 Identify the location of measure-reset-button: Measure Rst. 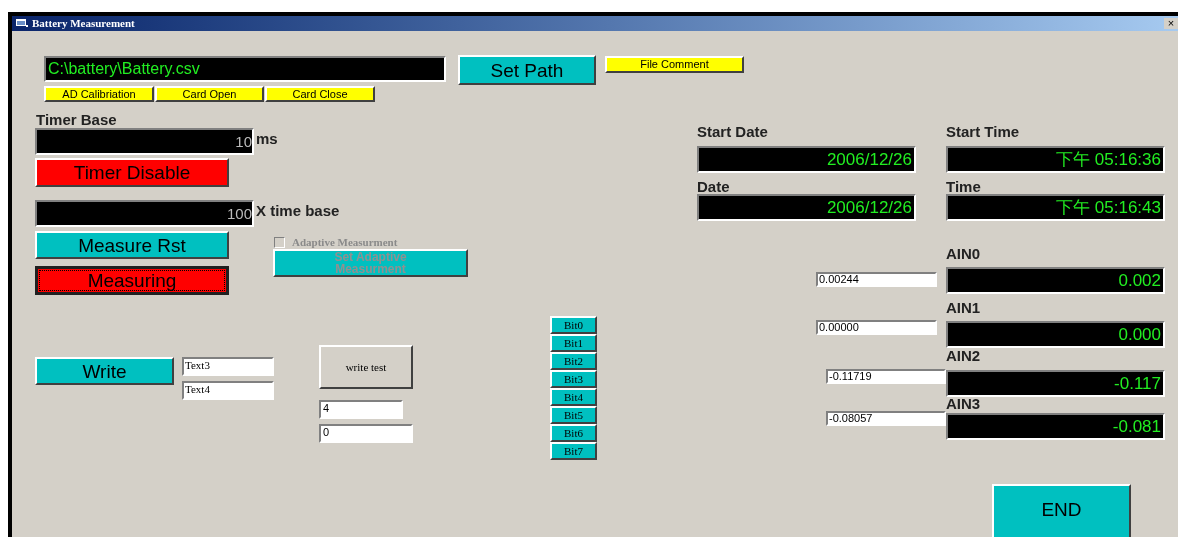
(132, 245).